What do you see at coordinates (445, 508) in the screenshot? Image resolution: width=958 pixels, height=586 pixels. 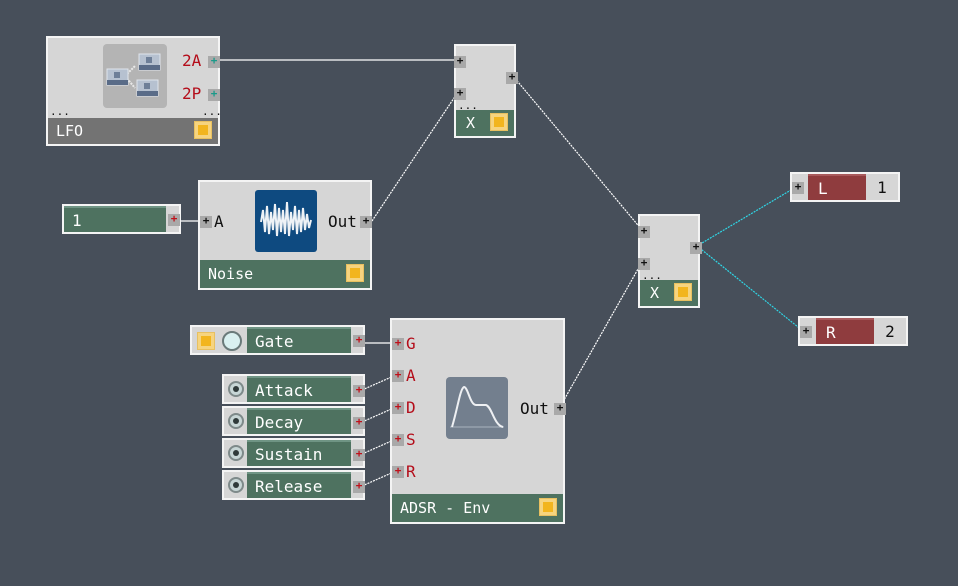 I see `adsr-title: ADSR - Env` at bounding box center [445, 508].